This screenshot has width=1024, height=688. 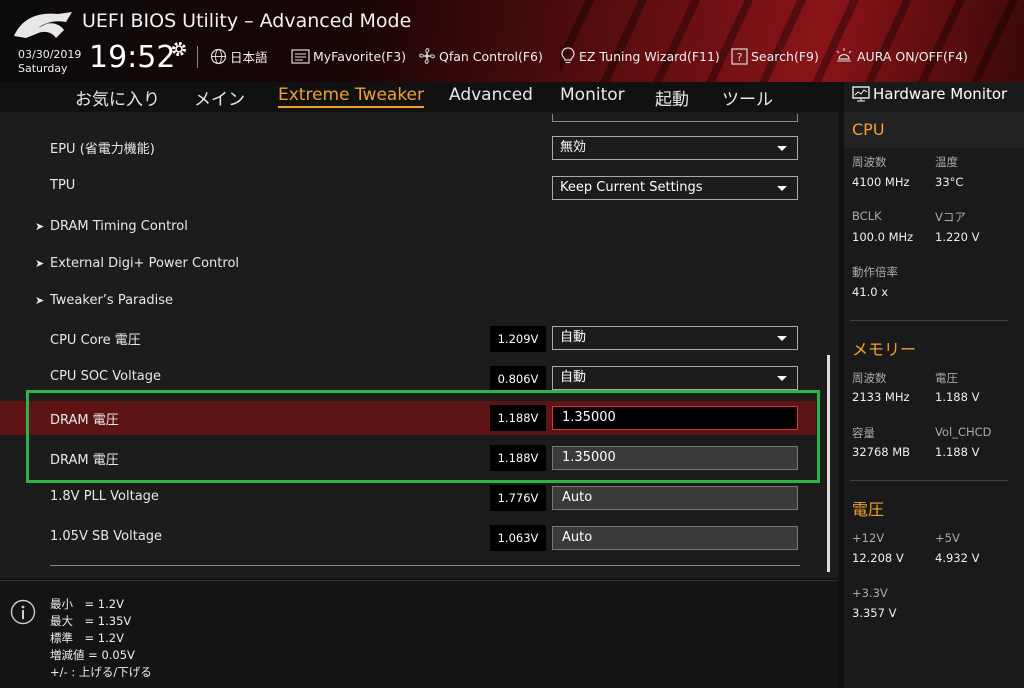 What do you see at coordinates (881, 452) in the screenshot?
I see `mem-cap-value: 32768 MB` at bounding box center [881, 452].